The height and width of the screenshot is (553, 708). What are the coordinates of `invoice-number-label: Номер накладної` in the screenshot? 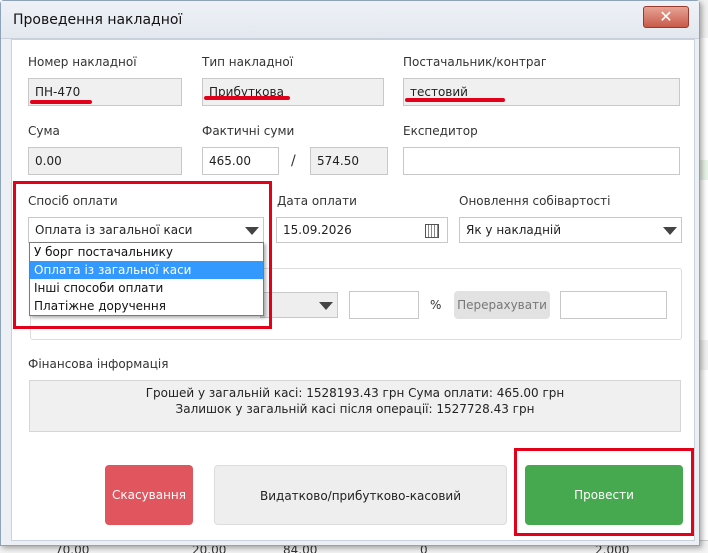 It's located at (82, 62).